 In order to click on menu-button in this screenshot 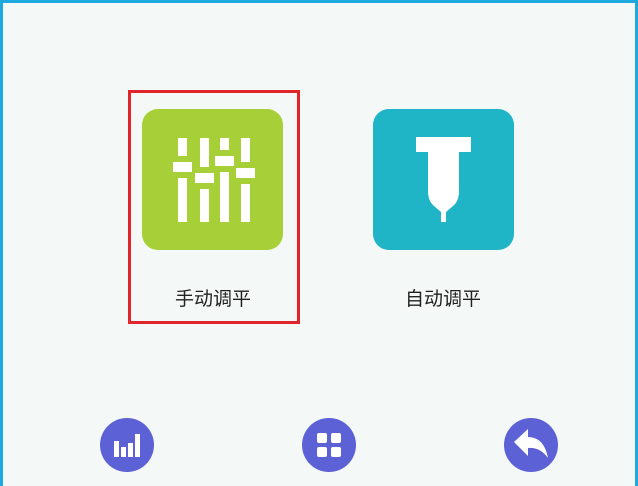, I will do `click(329, 445)`.